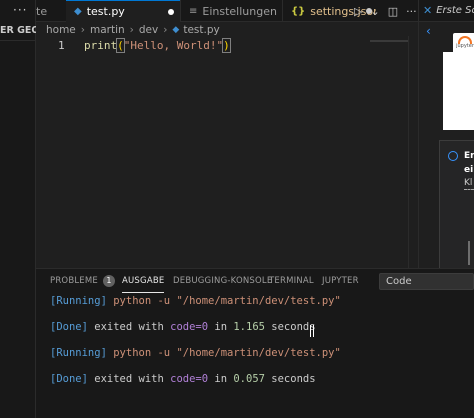 This screenshot has width=474, height=418. What do you see at coordinates (249, 379) in the screenshot?
I see `output-duration: 0.057` at bounding box center [249, 379].